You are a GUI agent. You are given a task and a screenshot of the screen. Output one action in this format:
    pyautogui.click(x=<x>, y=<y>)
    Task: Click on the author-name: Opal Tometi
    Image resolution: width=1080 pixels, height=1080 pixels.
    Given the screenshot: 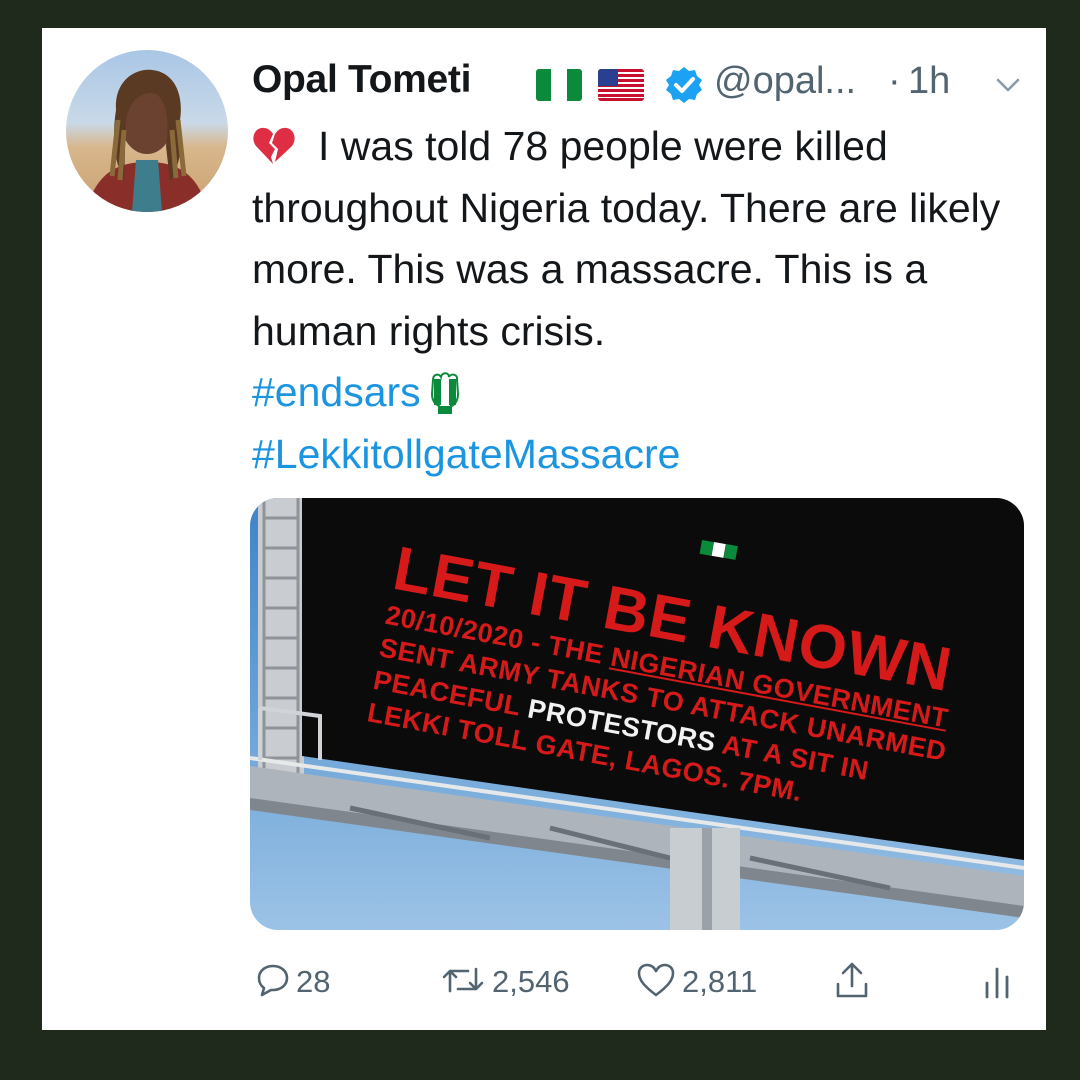 What is the action you would take?
    pyautogui.click(x=361, y=80)
    